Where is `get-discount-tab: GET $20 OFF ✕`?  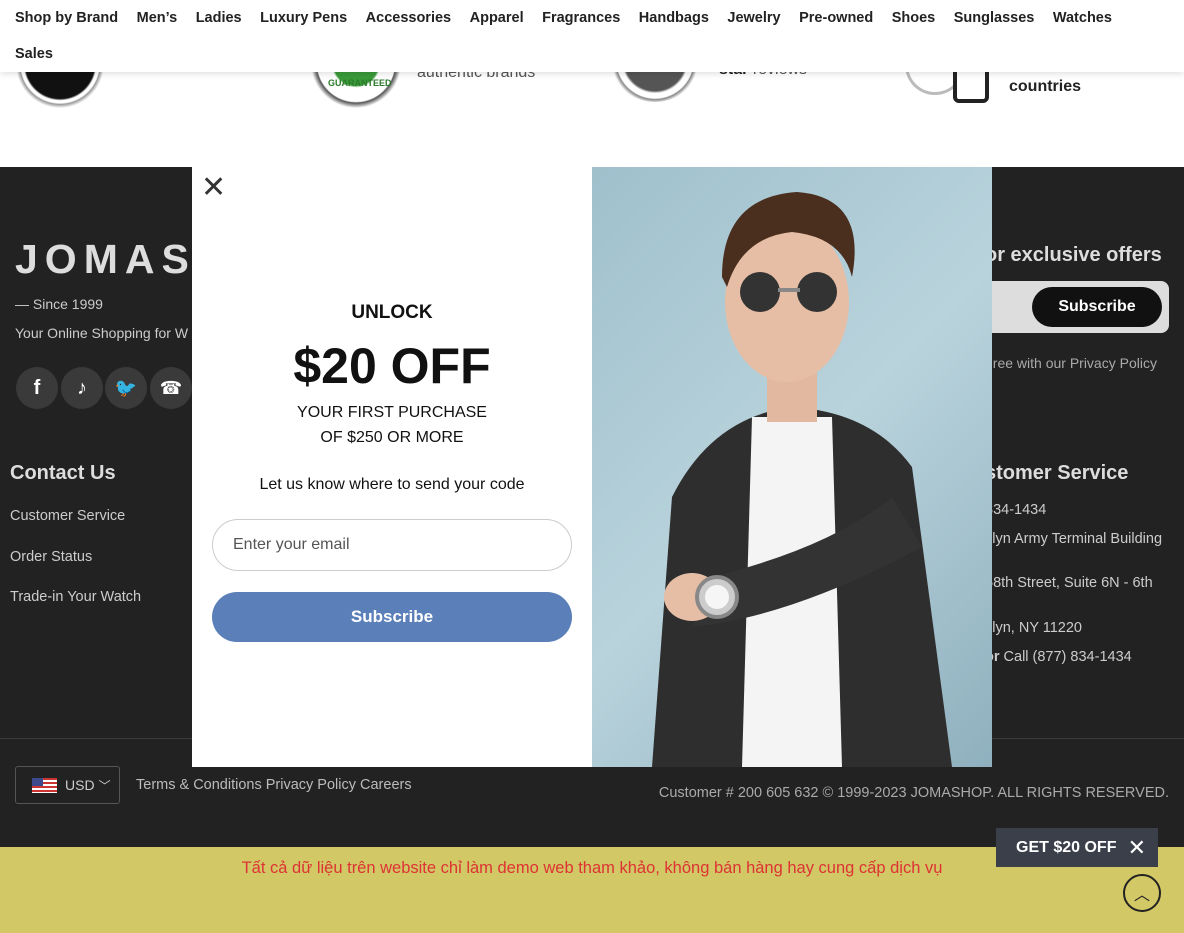 get-discount-tab: GET $20 OFF ✕ is located at coordinates (1077, 847).